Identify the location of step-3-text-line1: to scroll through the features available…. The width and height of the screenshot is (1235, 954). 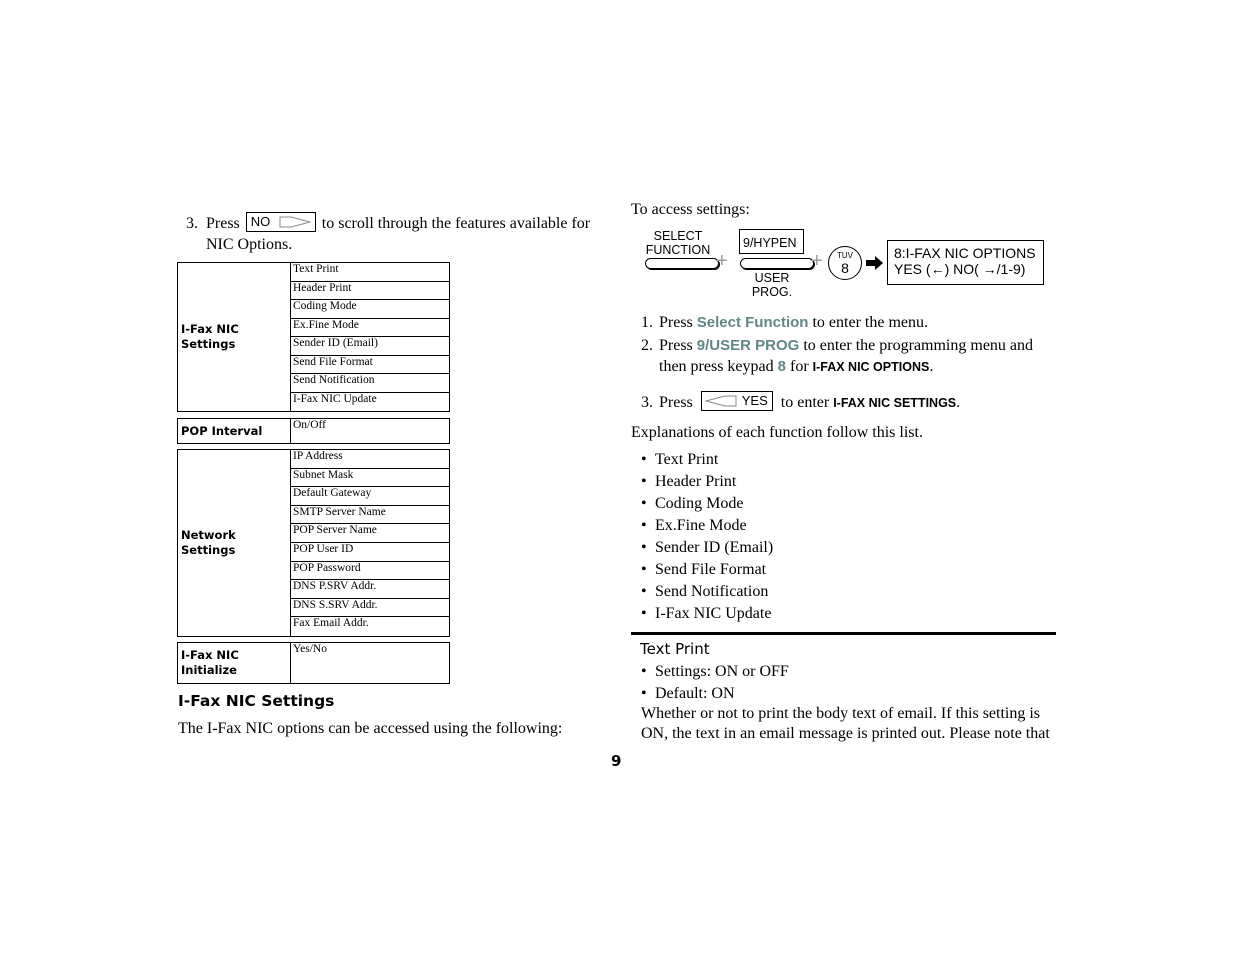
(456, 223).